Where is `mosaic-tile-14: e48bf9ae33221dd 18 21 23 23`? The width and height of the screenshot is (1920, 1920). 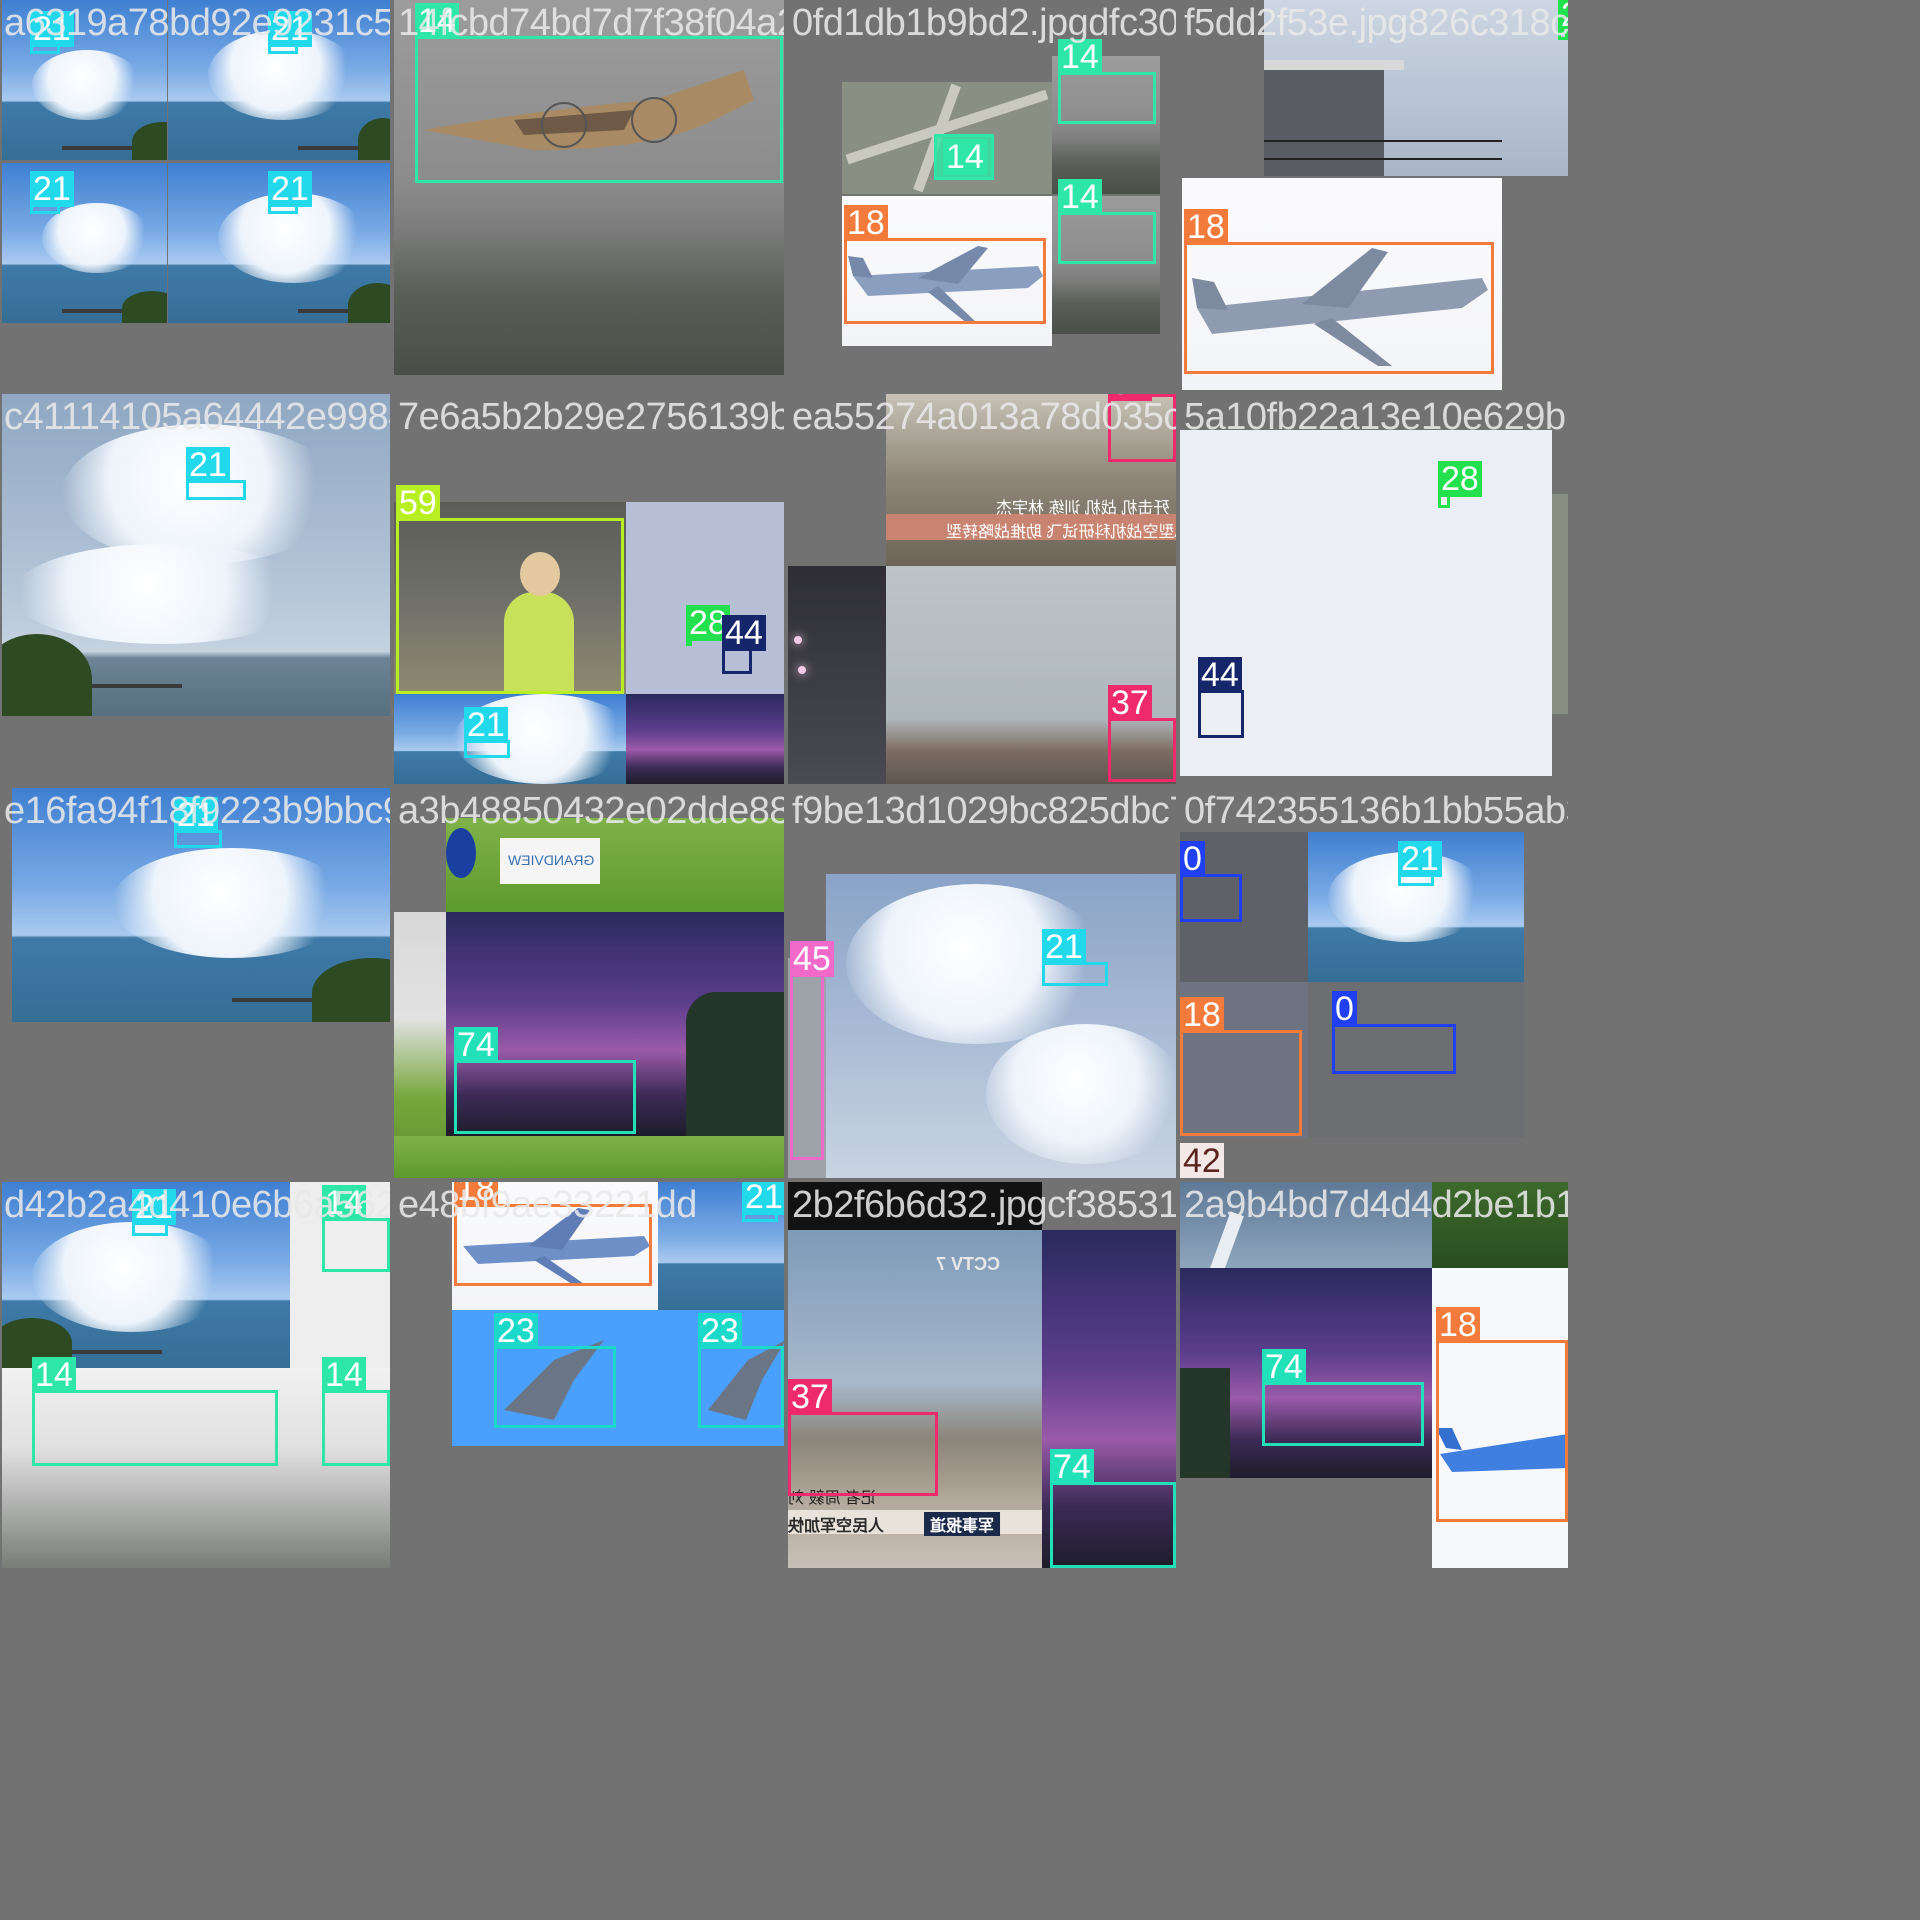 mosaic-tile-14: e48bf9ae33221dd 18 21 23 23 is located at coordinates (589, 1375).